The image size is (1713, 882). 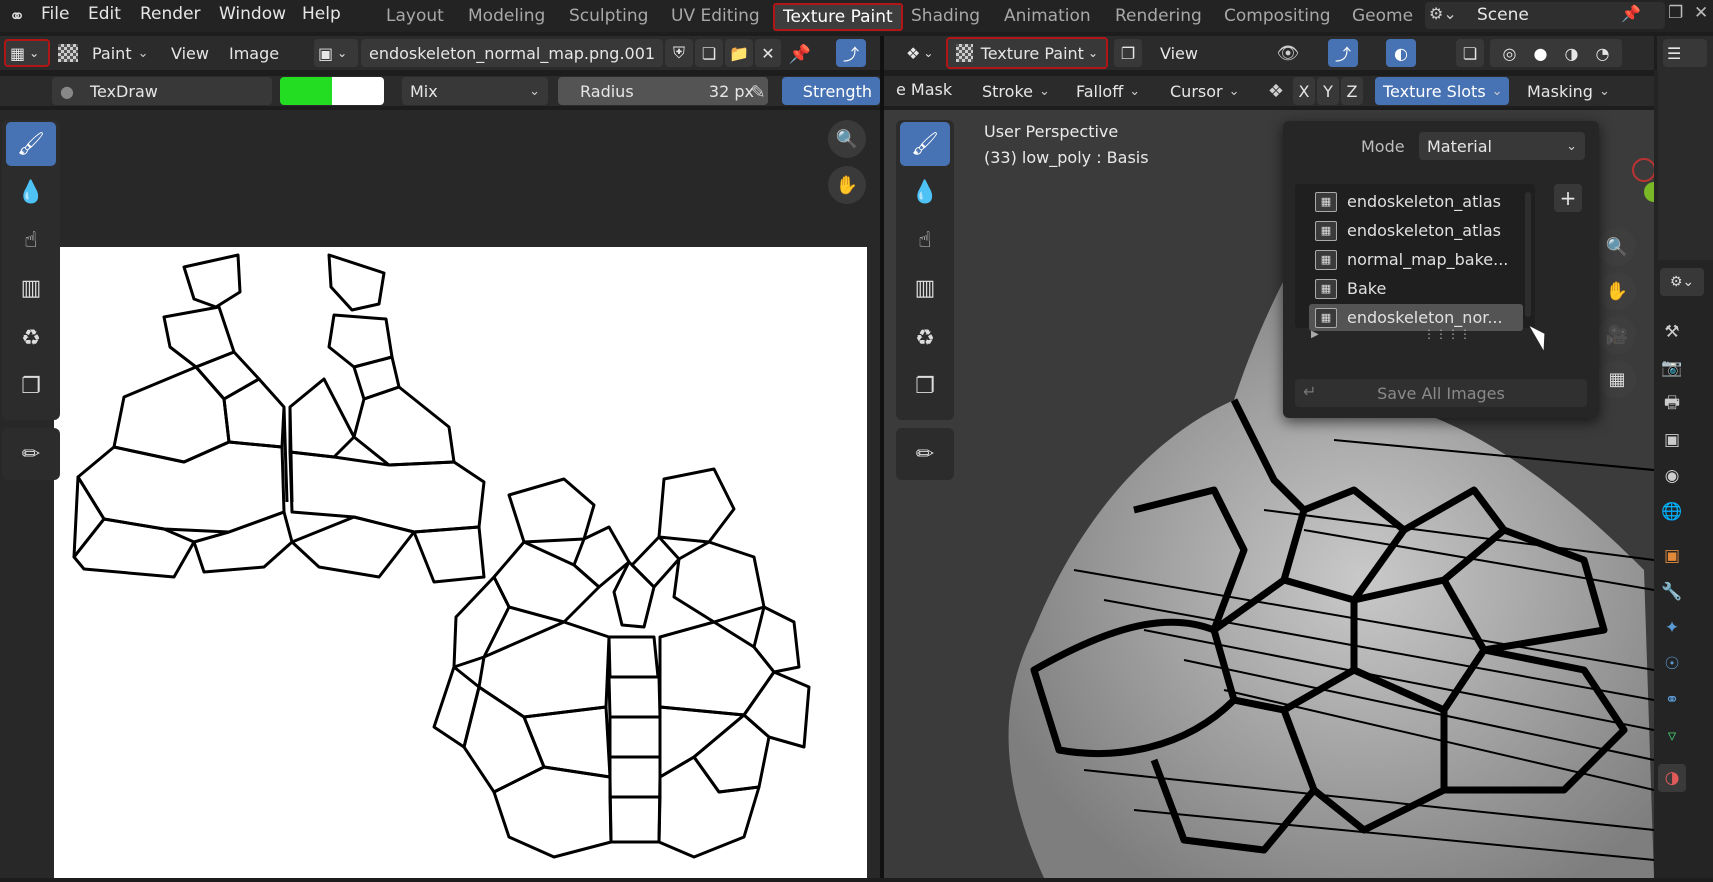 What do you see at coordinates (1545, 15) in the screenshot?
I see `scene-selector: ⚙⌄ Scene 📌` at bounding box center [1545, 15].